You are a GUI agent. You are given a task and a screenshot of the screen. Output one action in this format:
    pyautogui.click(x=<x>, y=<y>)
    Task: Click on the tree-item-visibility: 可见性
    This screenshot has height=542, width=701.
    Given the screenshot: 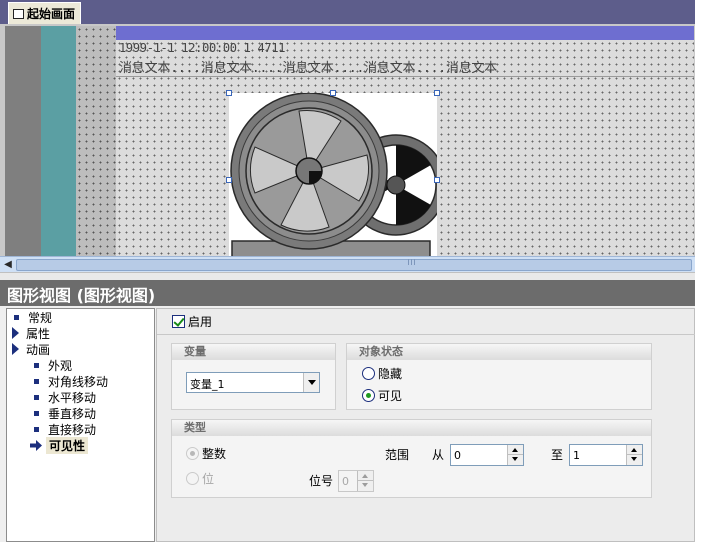 What is the action you would take?
    pyautogui.click(x=59, y=445)
    